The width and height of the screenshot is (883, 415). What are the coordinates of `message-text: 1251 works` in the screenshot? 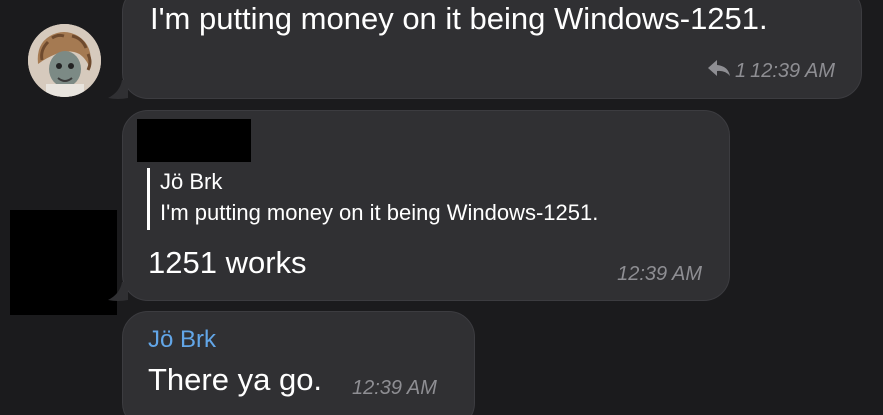 It's located at (227, 262).